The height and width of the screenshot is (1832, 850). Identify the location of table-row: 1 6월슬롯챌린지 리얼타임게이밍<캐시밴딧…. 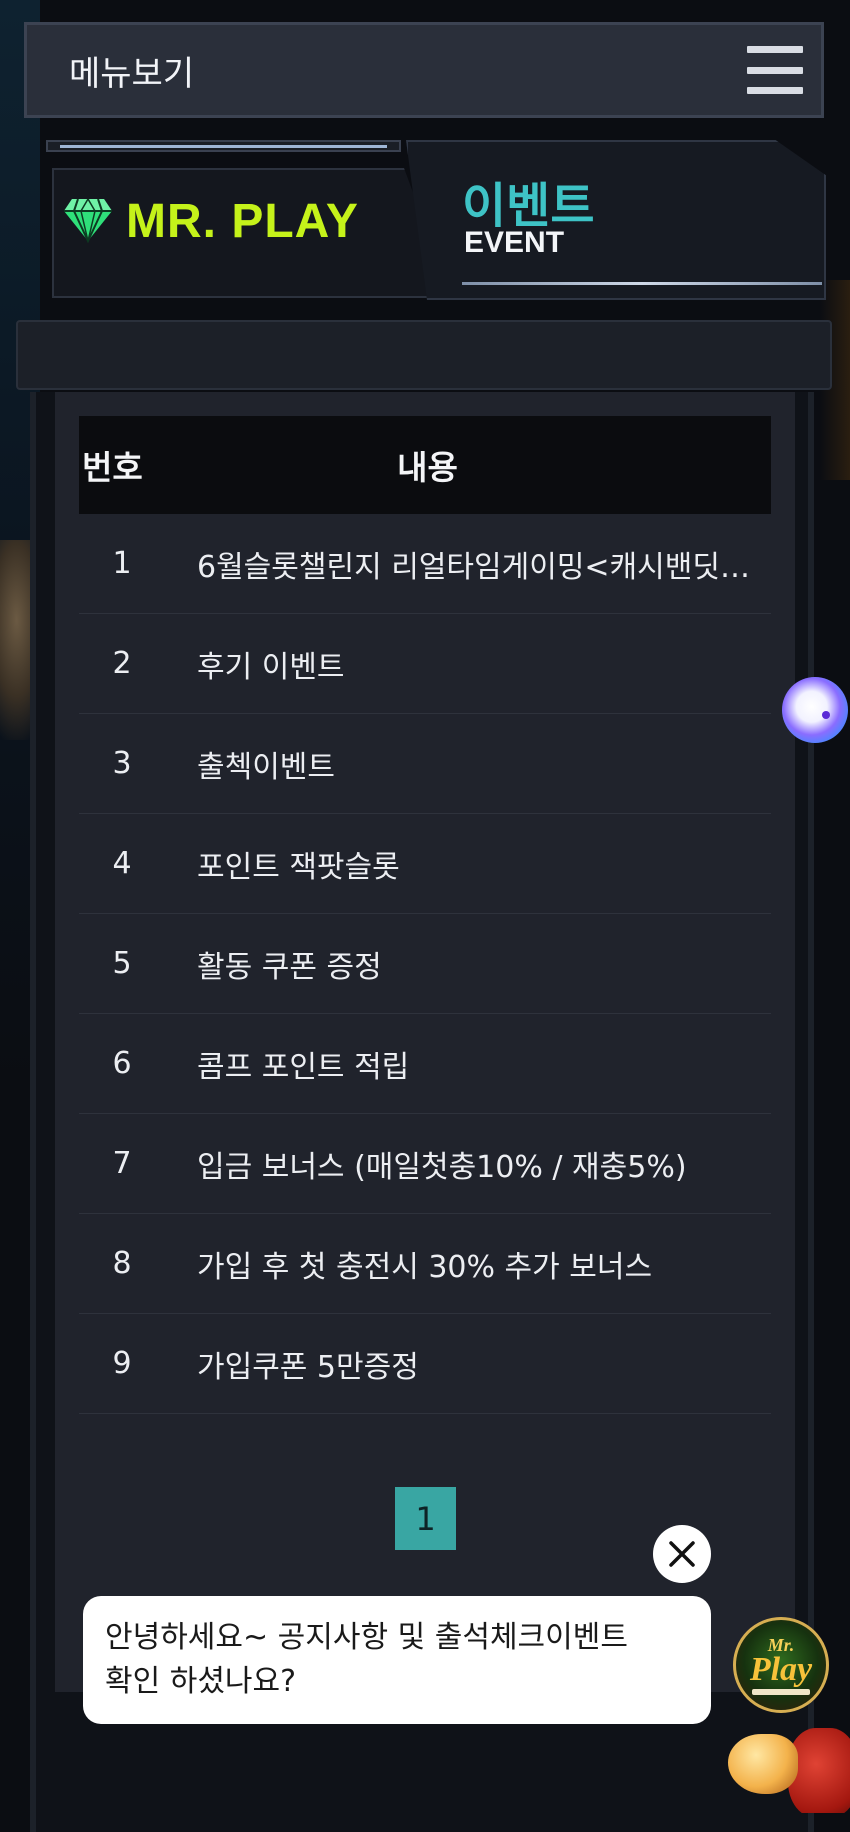
(425, 564).